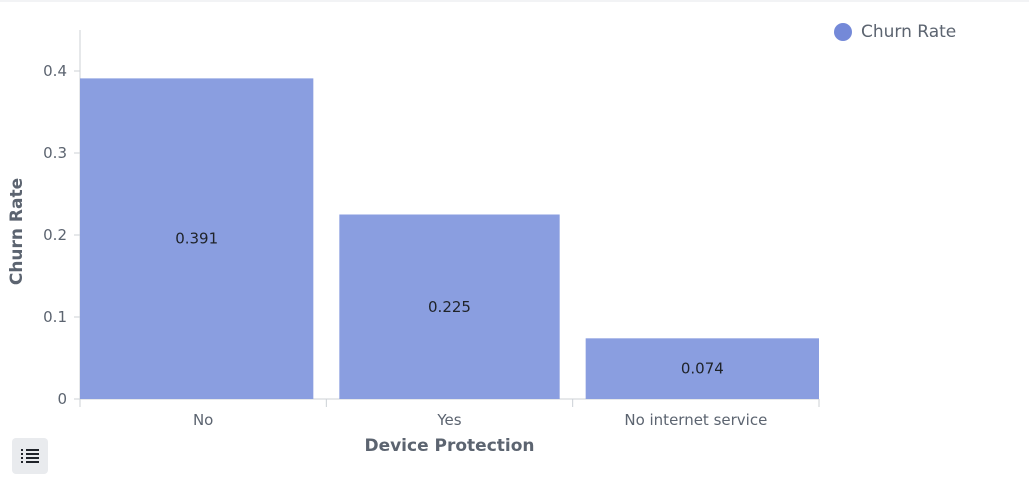  What do you see at coordinates (909, 32) in the screenshot?
I see `legend-label: Churn Rate` at bounding box center [909, 32].